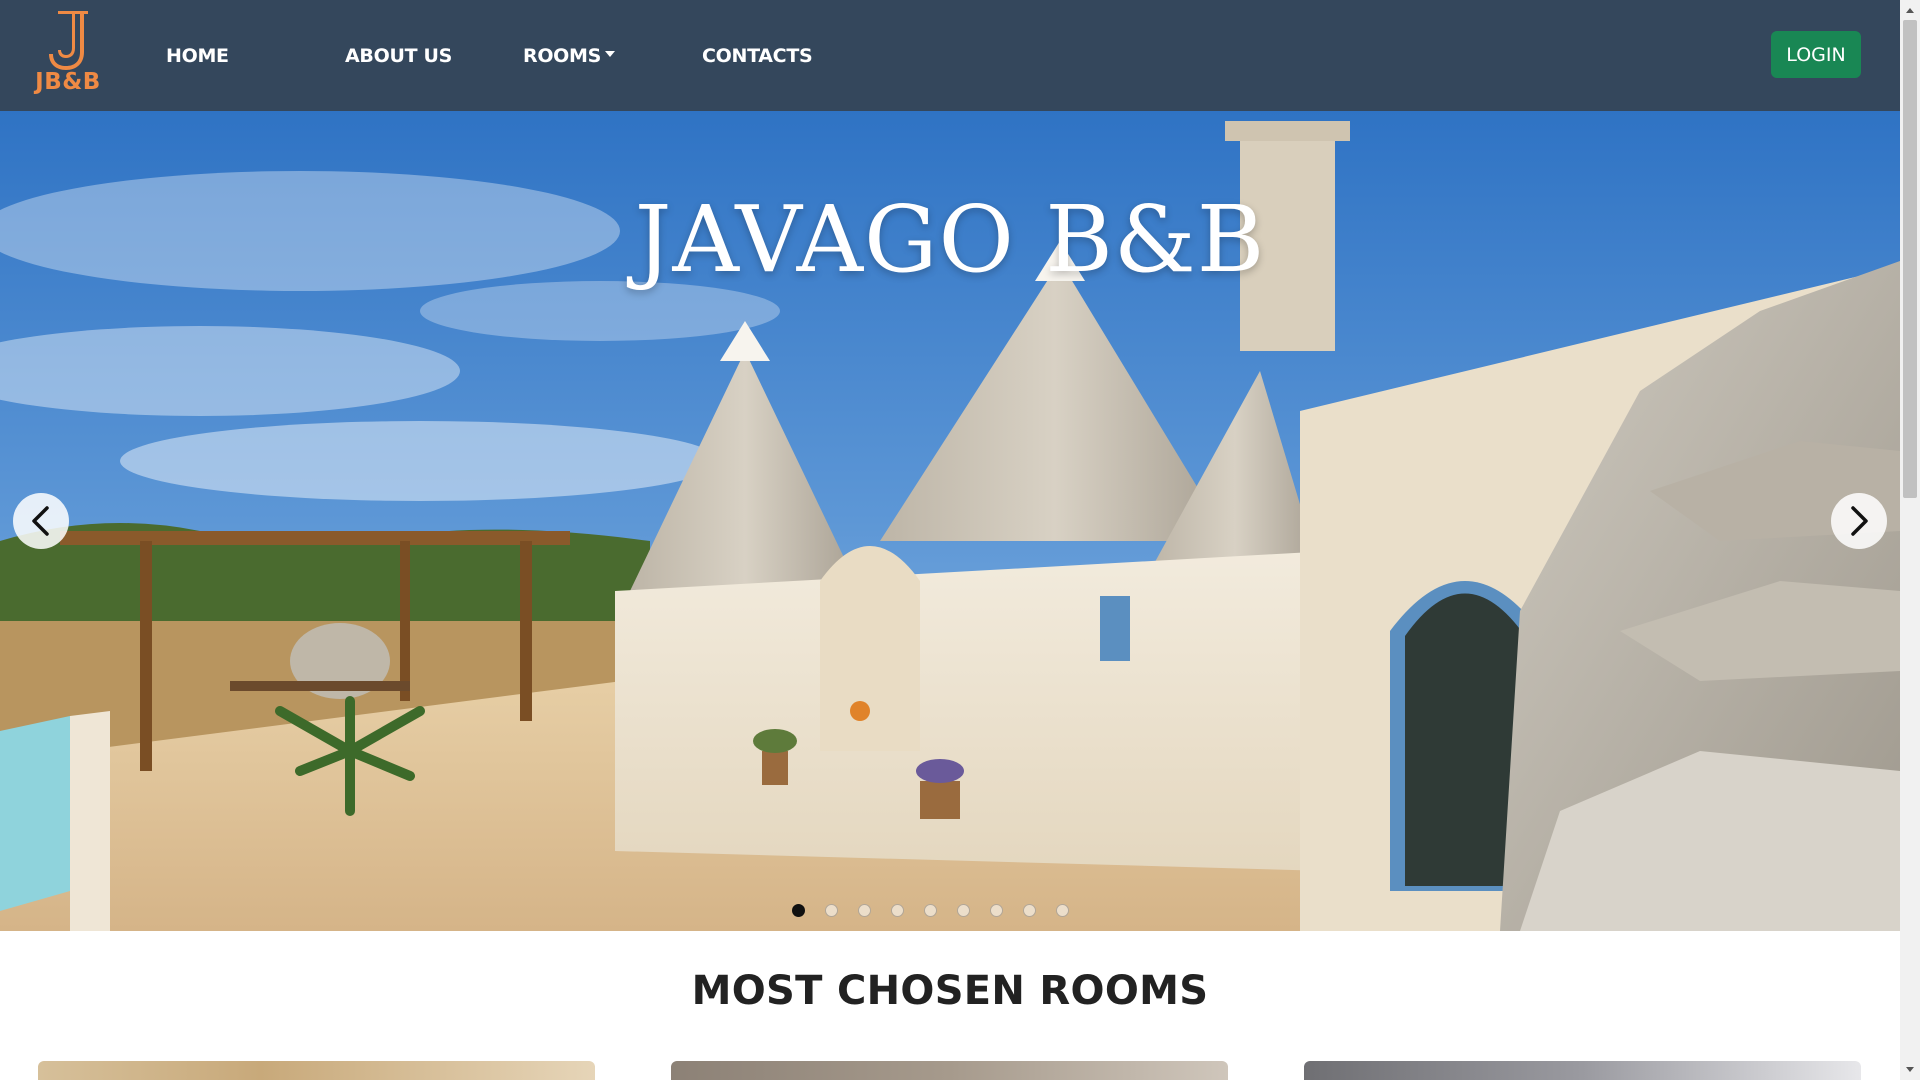 The height and width of the screenshot is (1080, 1920). I want to click on nav-rooms-dropdown: ROOMS, so click(569, 55).